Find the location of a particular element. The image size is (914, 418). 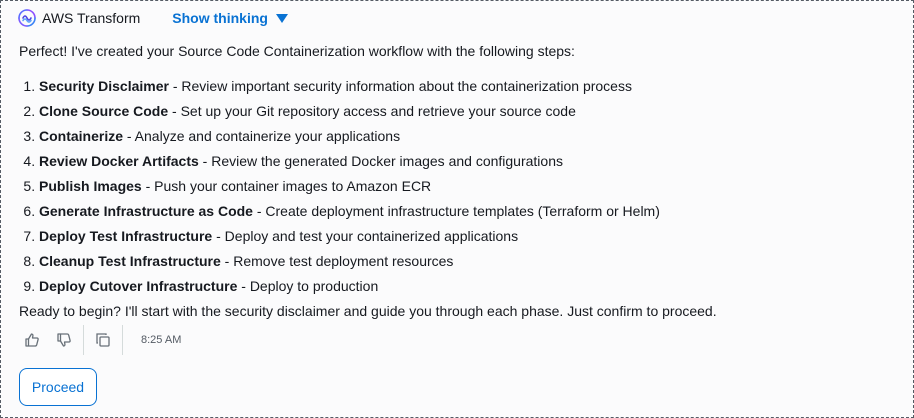

step-title: Clone Source Code is located at coordinates (104, 111).